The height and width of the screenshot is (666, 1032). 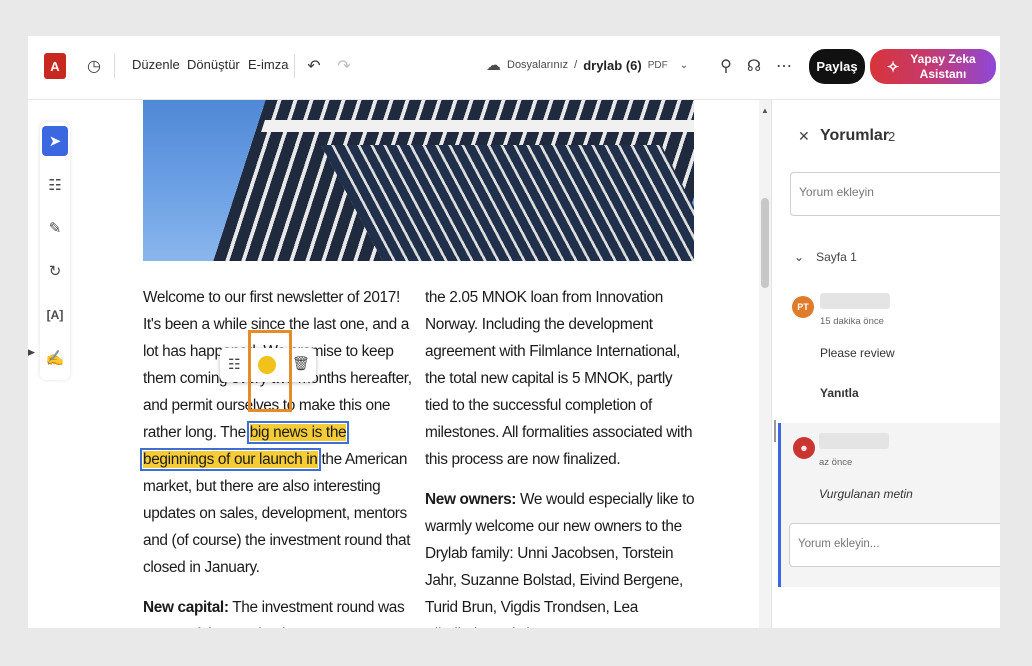 I want to click on text-select-tool-icon: [A], so click(x=55, y=315).